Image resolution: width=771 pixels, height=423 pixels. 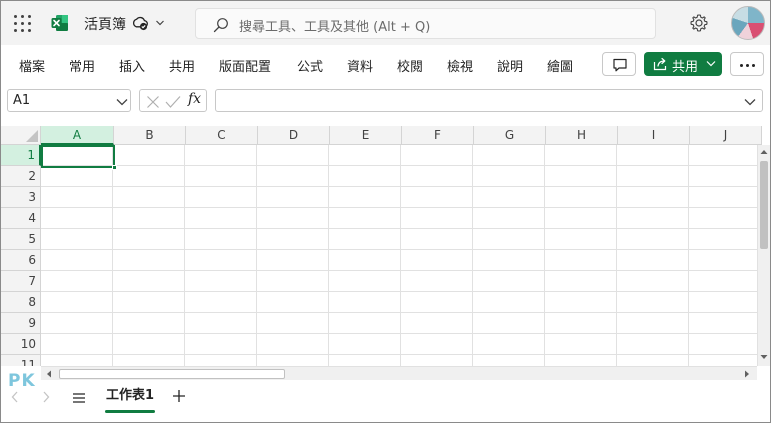 What do you see at coordinates (21, 360) in the screenshot?
I see `row-header-11: 11` at bounding box center [21, 360].